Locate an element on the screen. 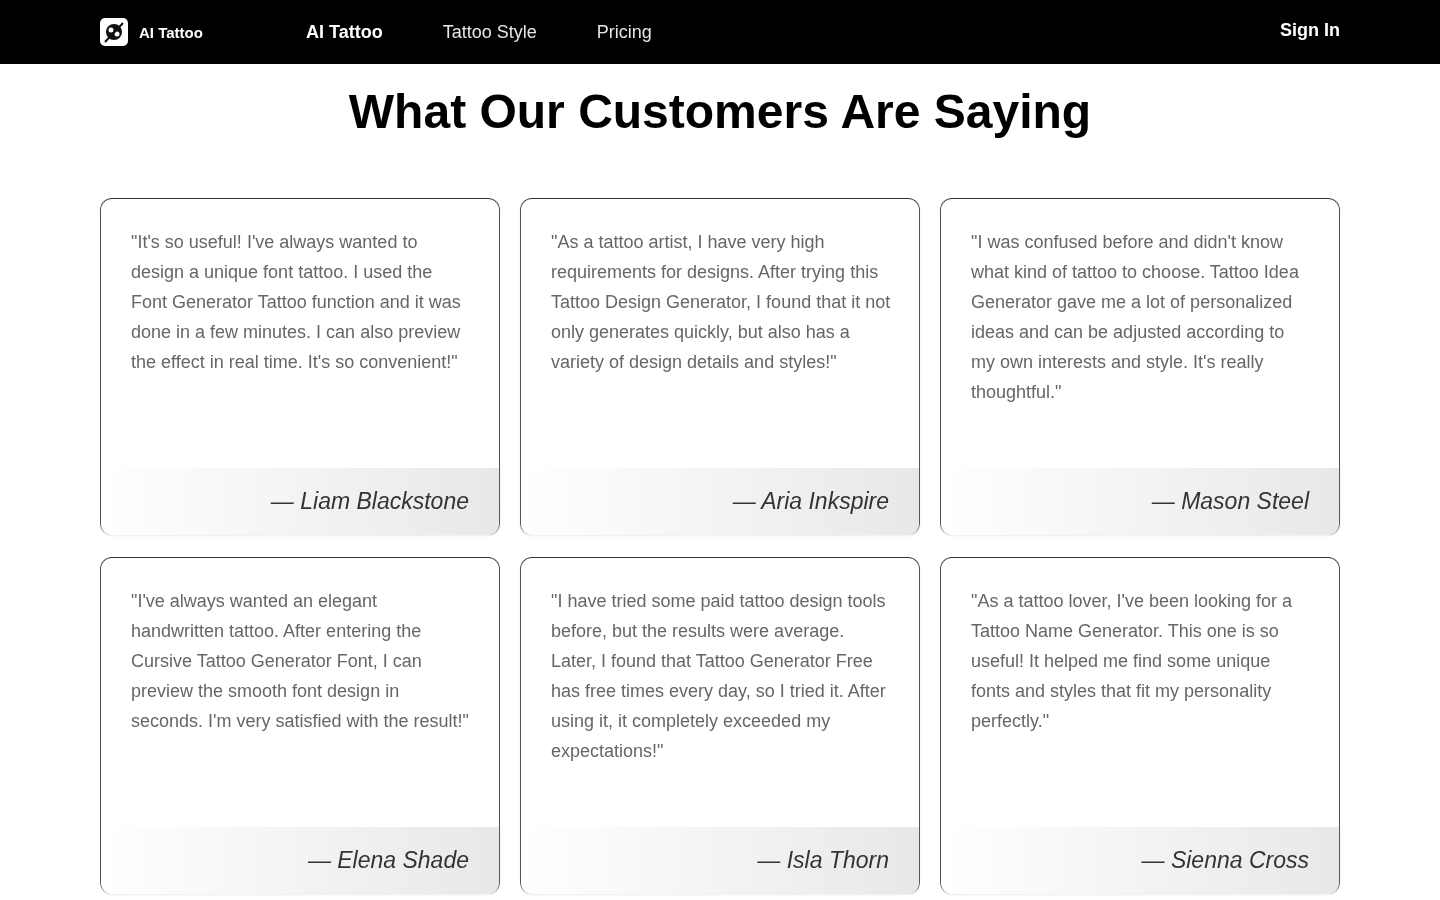 Image resolution: width=1440 pixels, height=900 pixels. brand-name: AI Tattoo is located at coordinates (171, 32).